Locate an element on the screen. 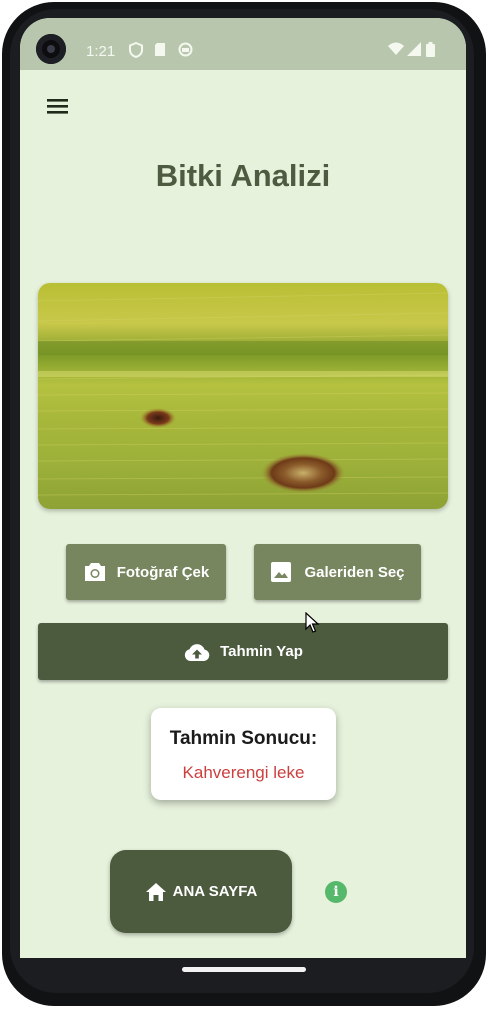  info-icon: i is located at coordinates (336, 892).